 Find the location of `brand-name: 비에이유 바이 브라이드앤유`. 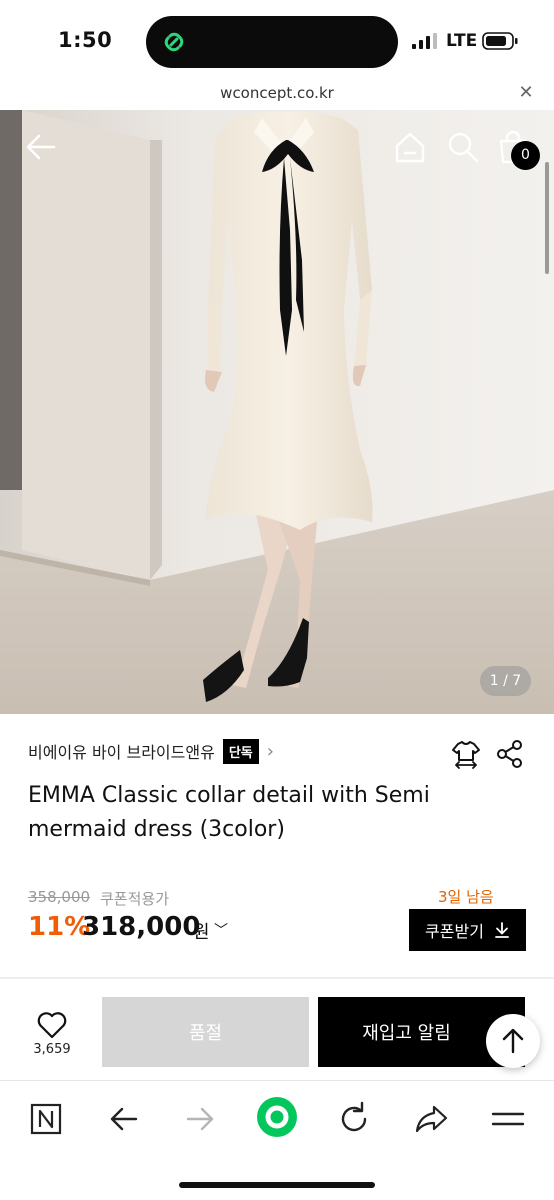

brand-name: 비에이유 바이 브라이드앤유 is located at coordinates (121, 751).